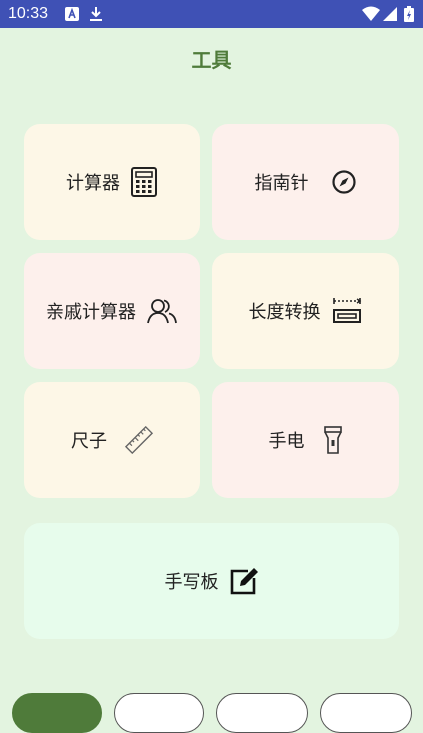 This screenshot has width=423, height=733. What do you see at coordinates (89, 441) in the screenshot?
I see `ruler-label: 尺子` at bounding box center [89, 441].